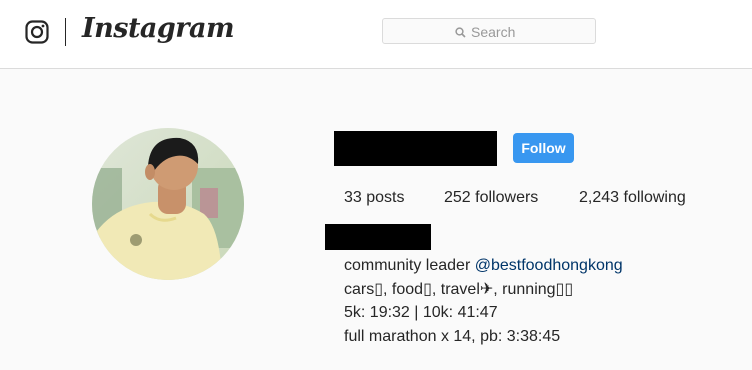  I want to click on following-value: 2,243, so click(599, 197).